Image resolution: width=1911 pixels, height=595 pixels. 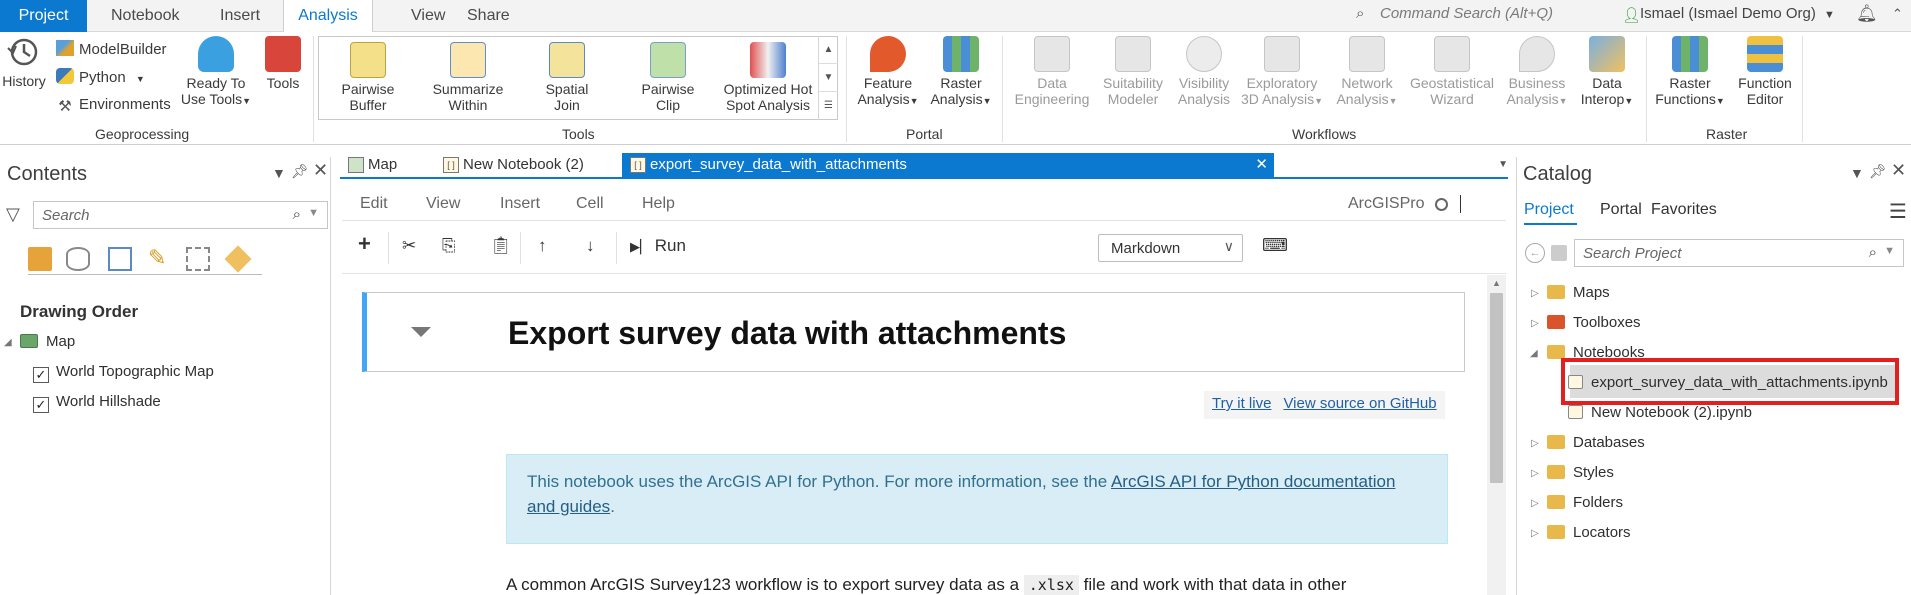 What do you see at coordinates (113, 105) in the screenshot?
I see `environments-button: ⚒ Environments` at bounding box center [113, 105].